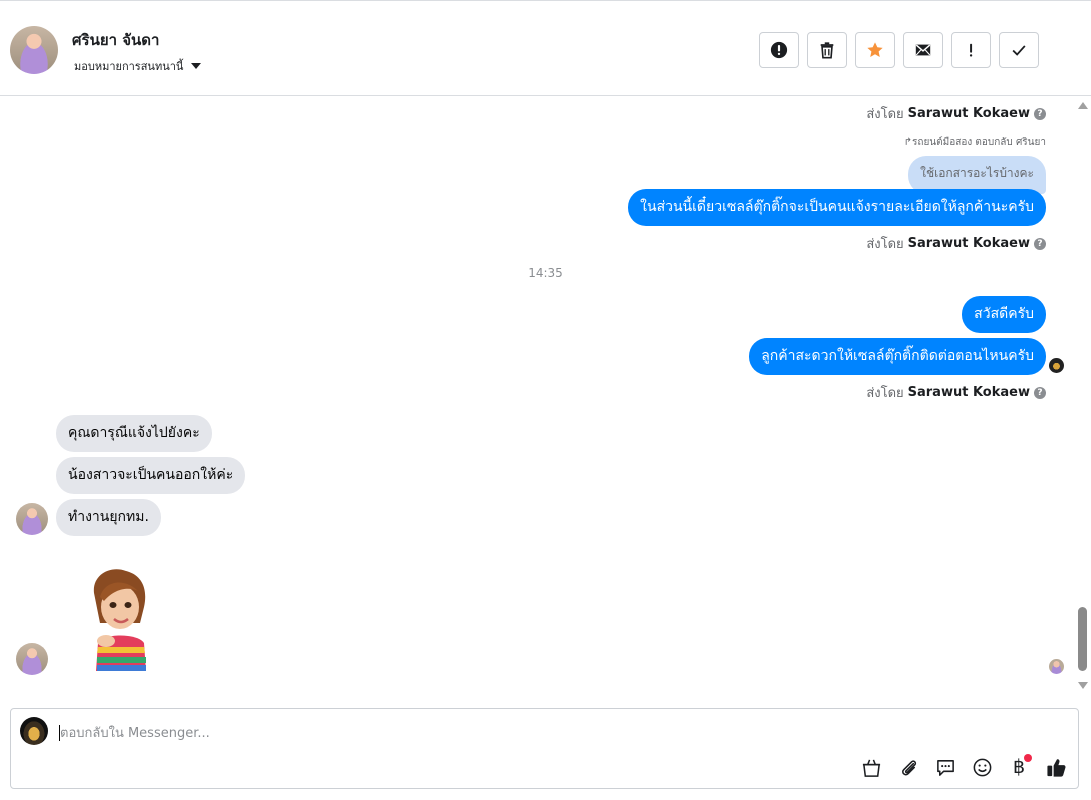 The width and height of the screenshot is (1091, 800). I want to click on mark-done-button, so click(1019, 50).